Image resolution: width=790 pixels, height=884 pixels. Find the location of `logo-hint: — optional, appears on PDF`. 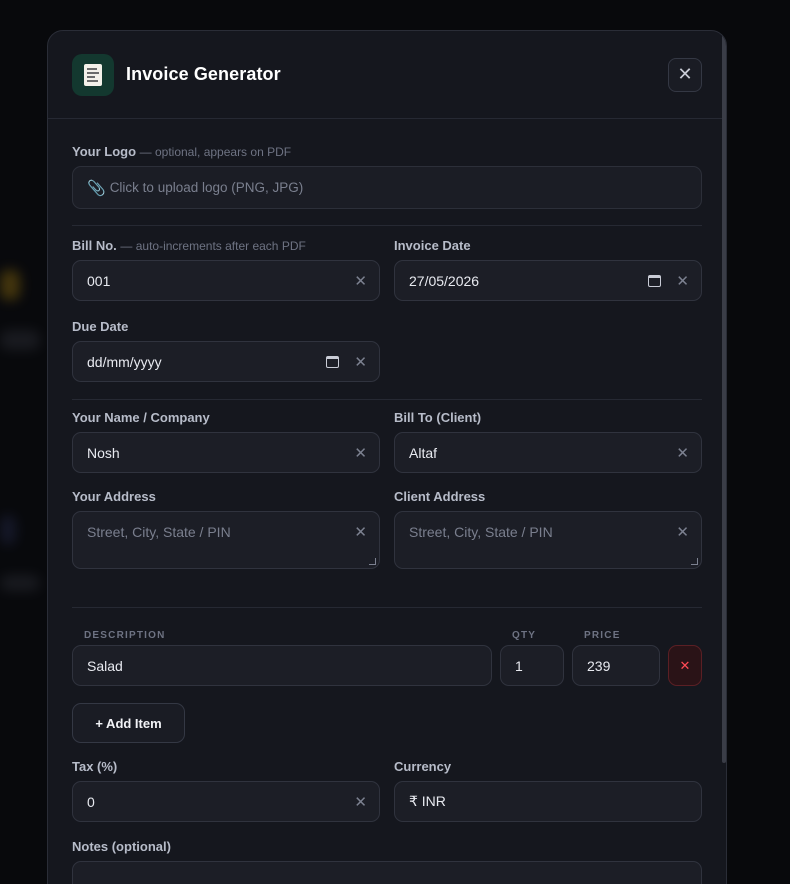

logo-hint: — optional, appears on PDF is located at coordinates (215, 152).